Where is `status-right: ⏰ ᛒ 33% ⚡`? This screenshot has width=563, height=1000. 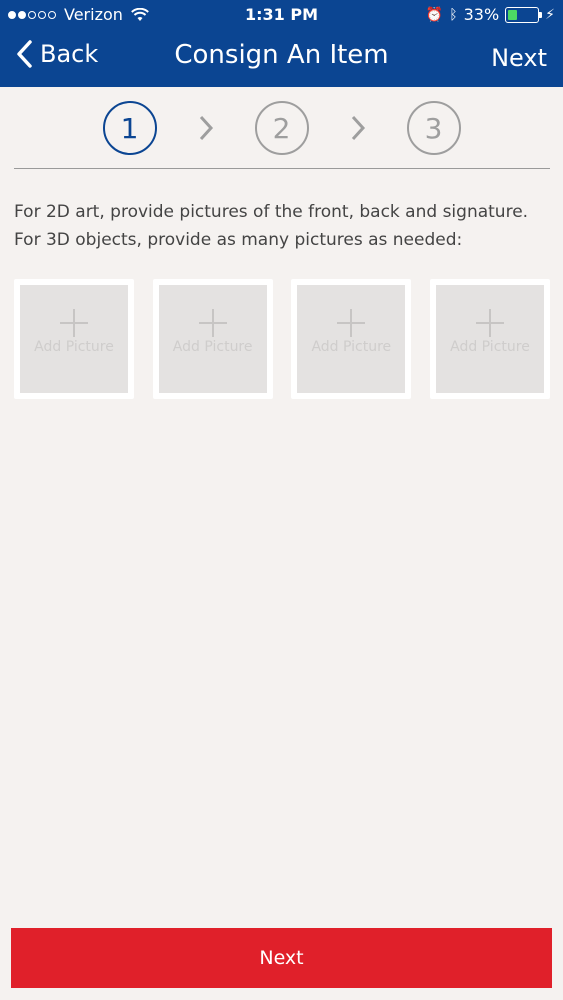
status-right: ⏰ ᛒ 33% ⚡ is located at coordinates (487, 14).